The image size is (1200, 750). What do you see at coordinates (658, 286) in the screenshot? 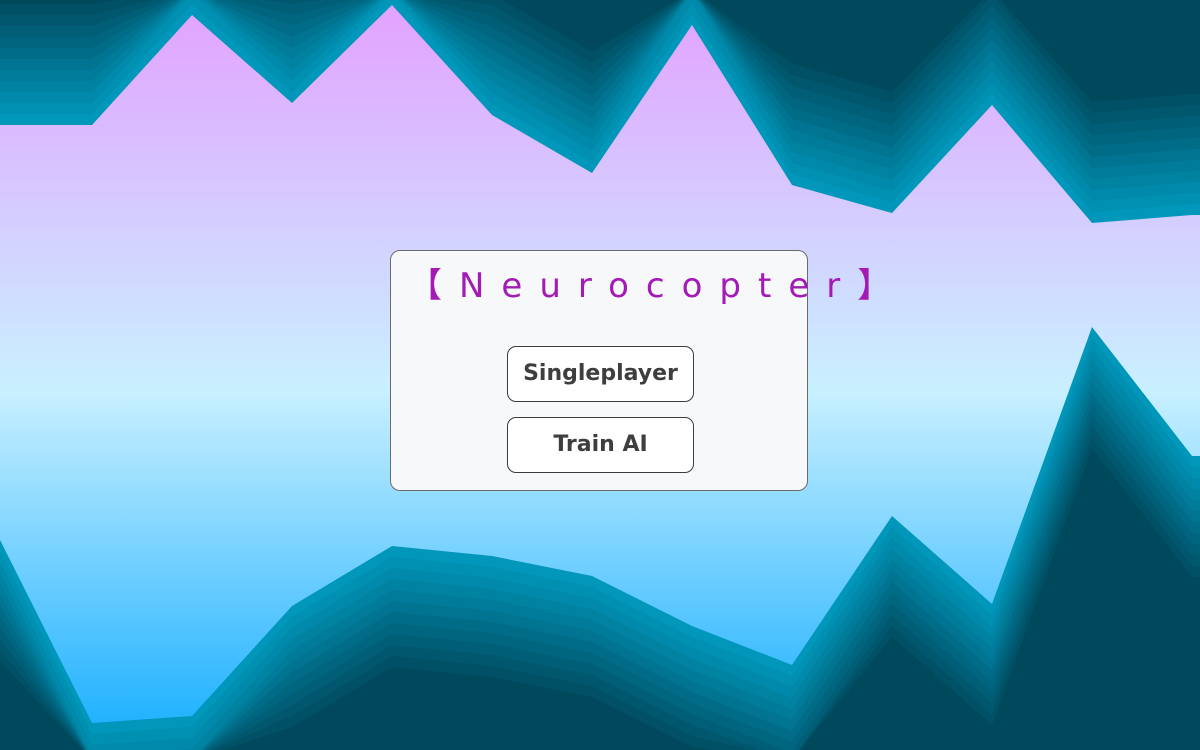
I see `game-title: 【Neurocopter】` at bounding box center [658, 286].